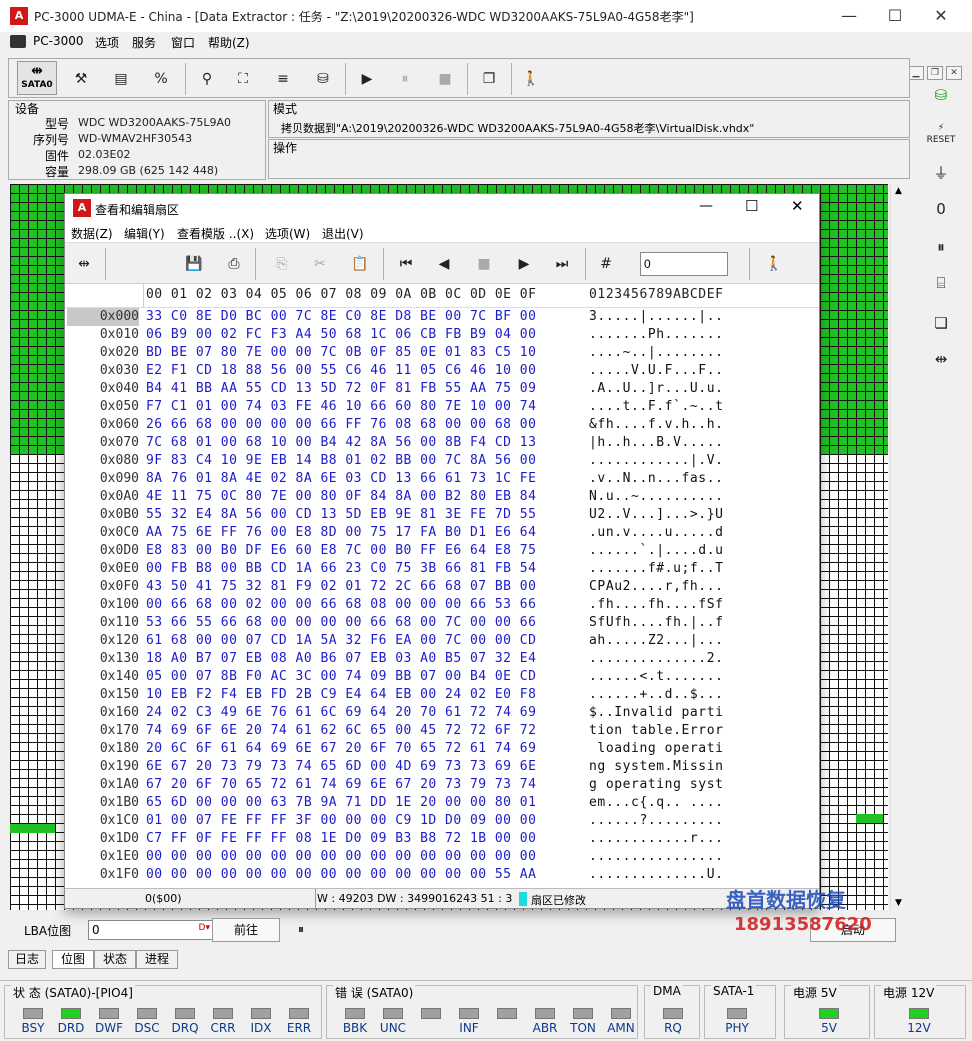 This screenshot has width=972, height=1041. I want to click on save-as-icon: ⎙, so click(234, 264).